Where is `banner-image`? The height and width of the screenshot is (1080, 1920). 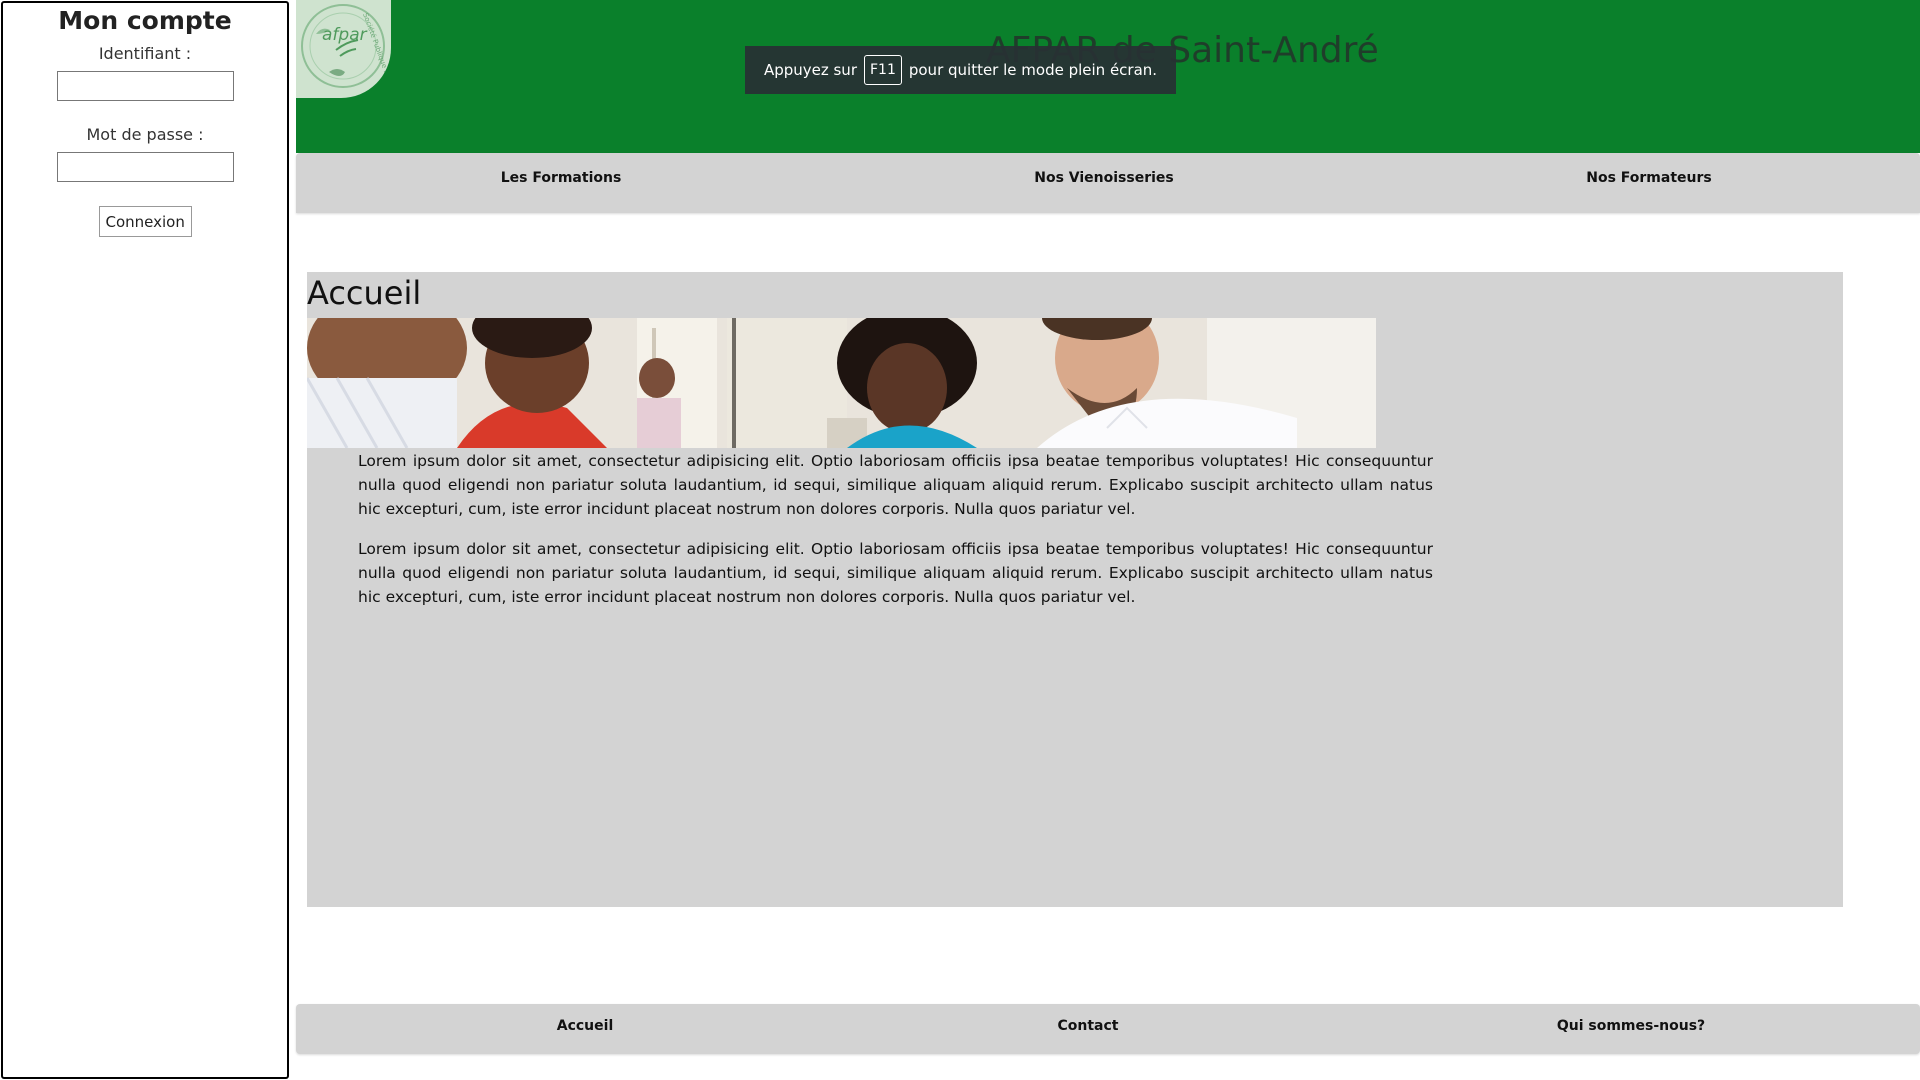 banner-image is located at coordinates (841, 383).